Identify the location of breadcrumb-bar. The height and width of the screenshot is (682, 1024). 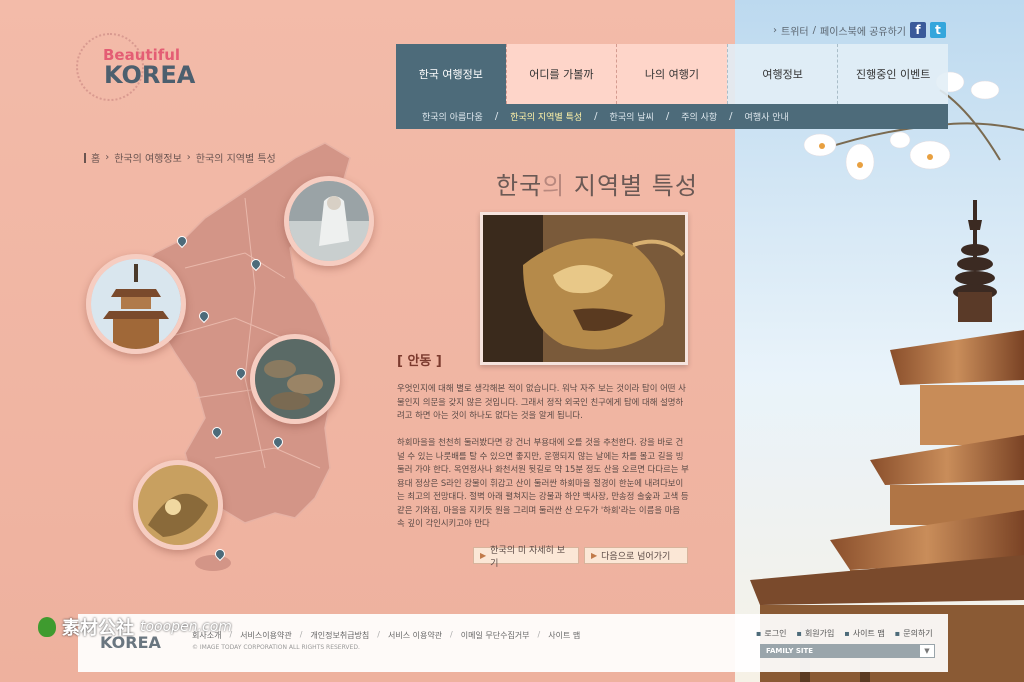
(85, 157).